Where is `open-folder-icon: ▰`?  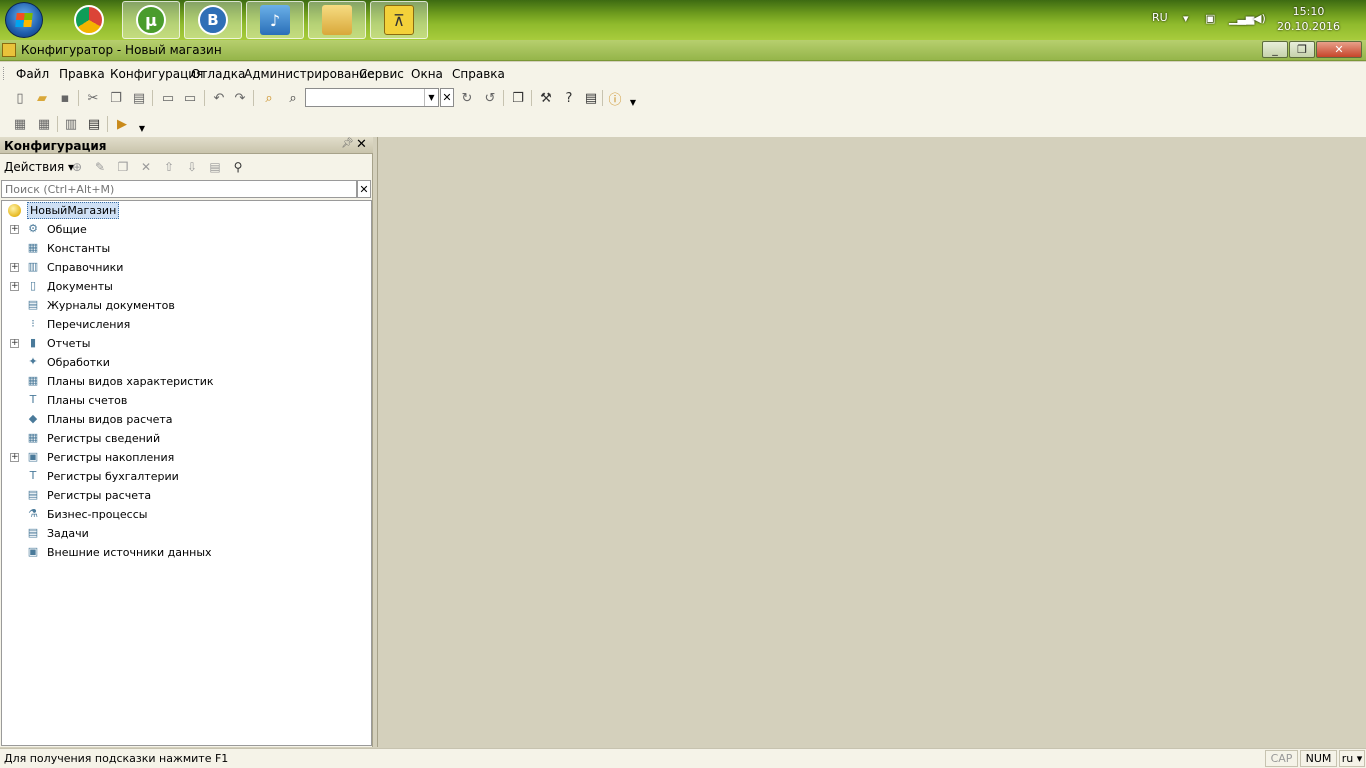
open-folder-icon: ▰ is located at coordinates (42, 98).